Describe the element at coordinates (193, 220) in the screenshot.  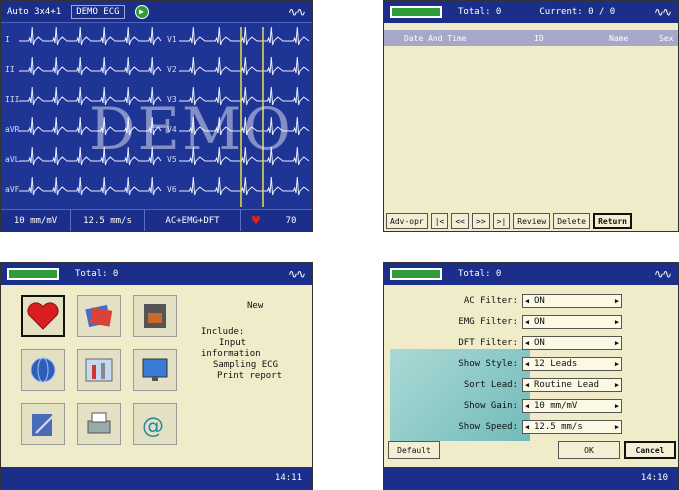
I see `filter-value: AC+EMG+DFT` at that location.